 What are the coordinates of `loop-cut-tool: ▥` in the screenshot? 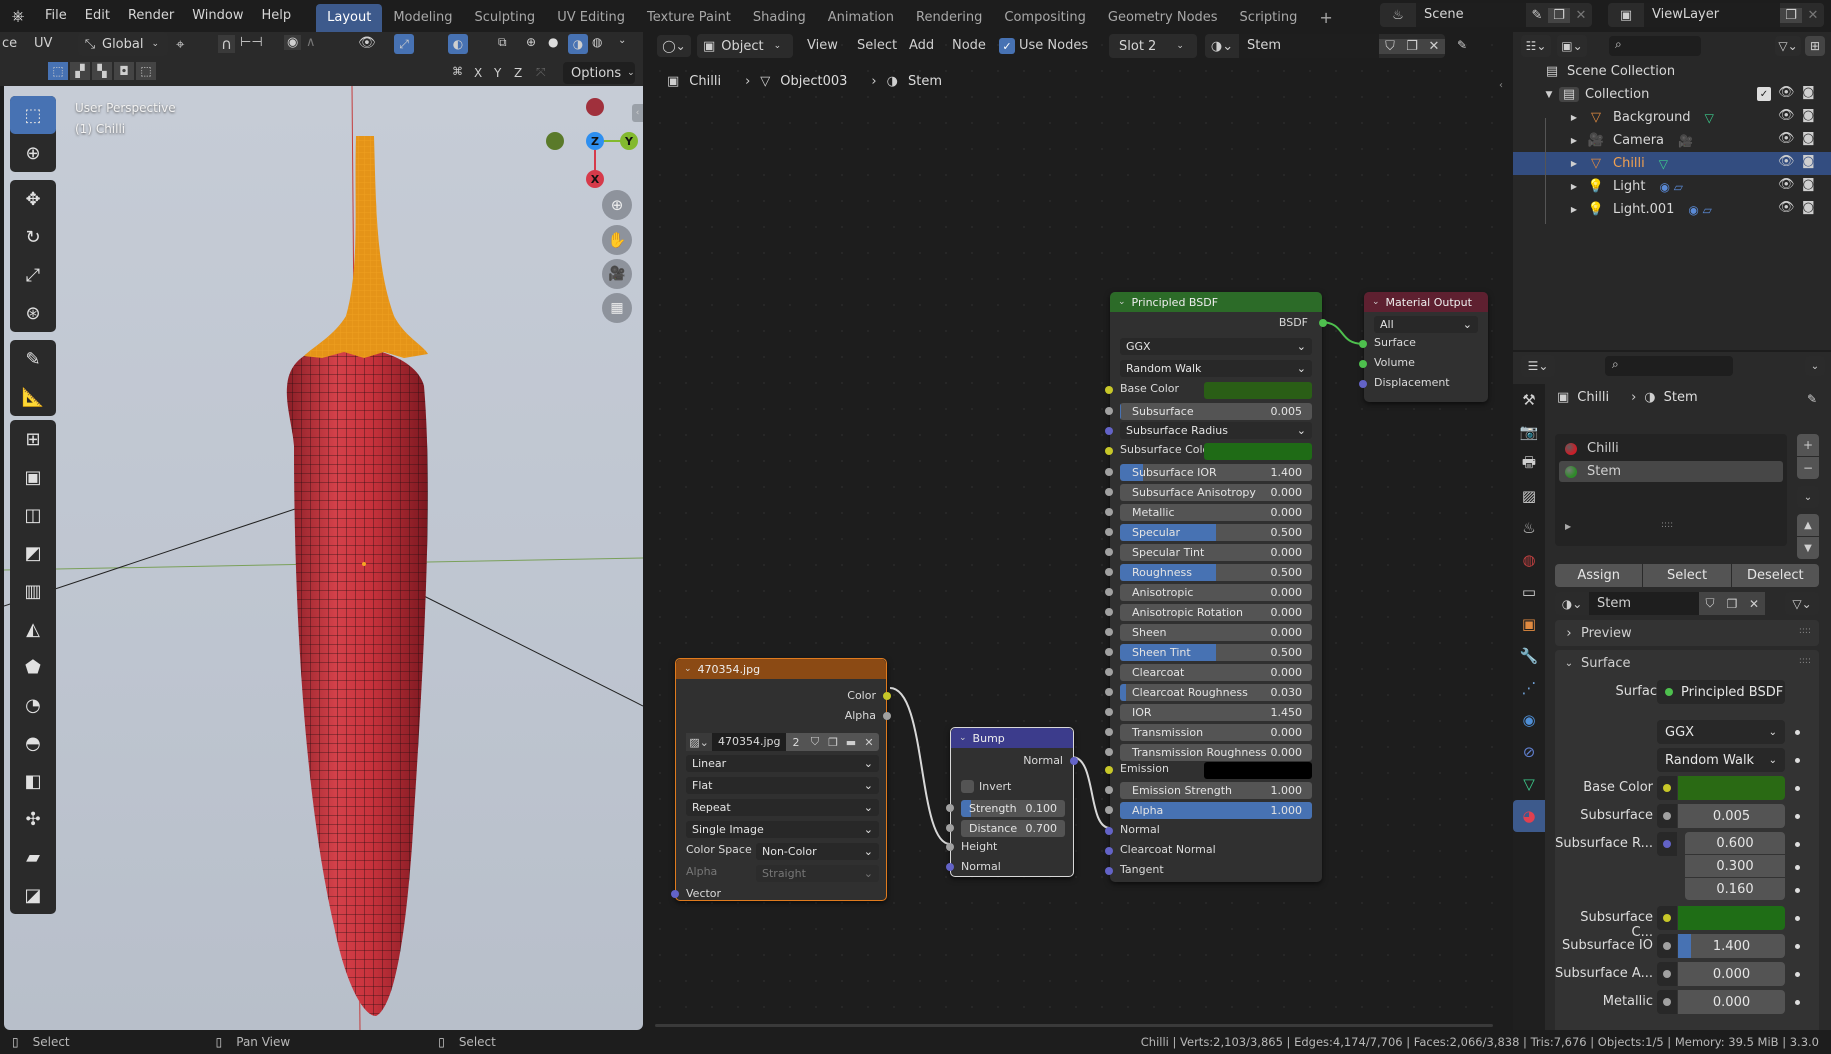 It's located at (33, 591).